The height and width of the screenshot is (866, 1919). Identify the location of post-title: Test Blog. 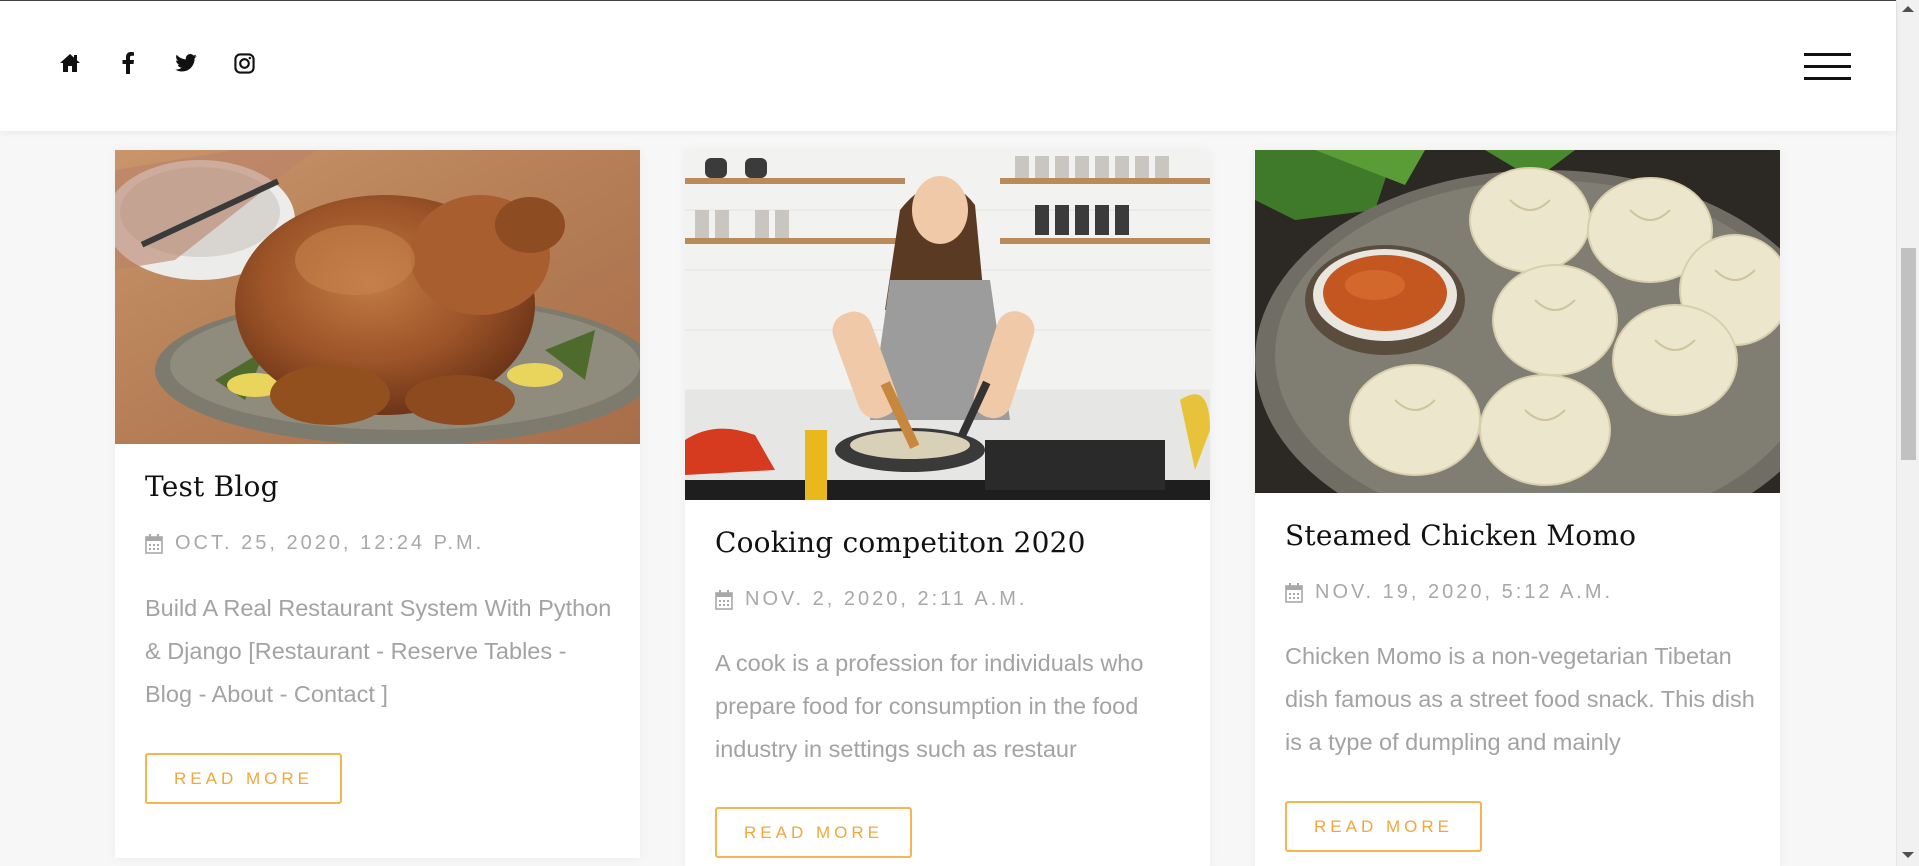
(212, 486).